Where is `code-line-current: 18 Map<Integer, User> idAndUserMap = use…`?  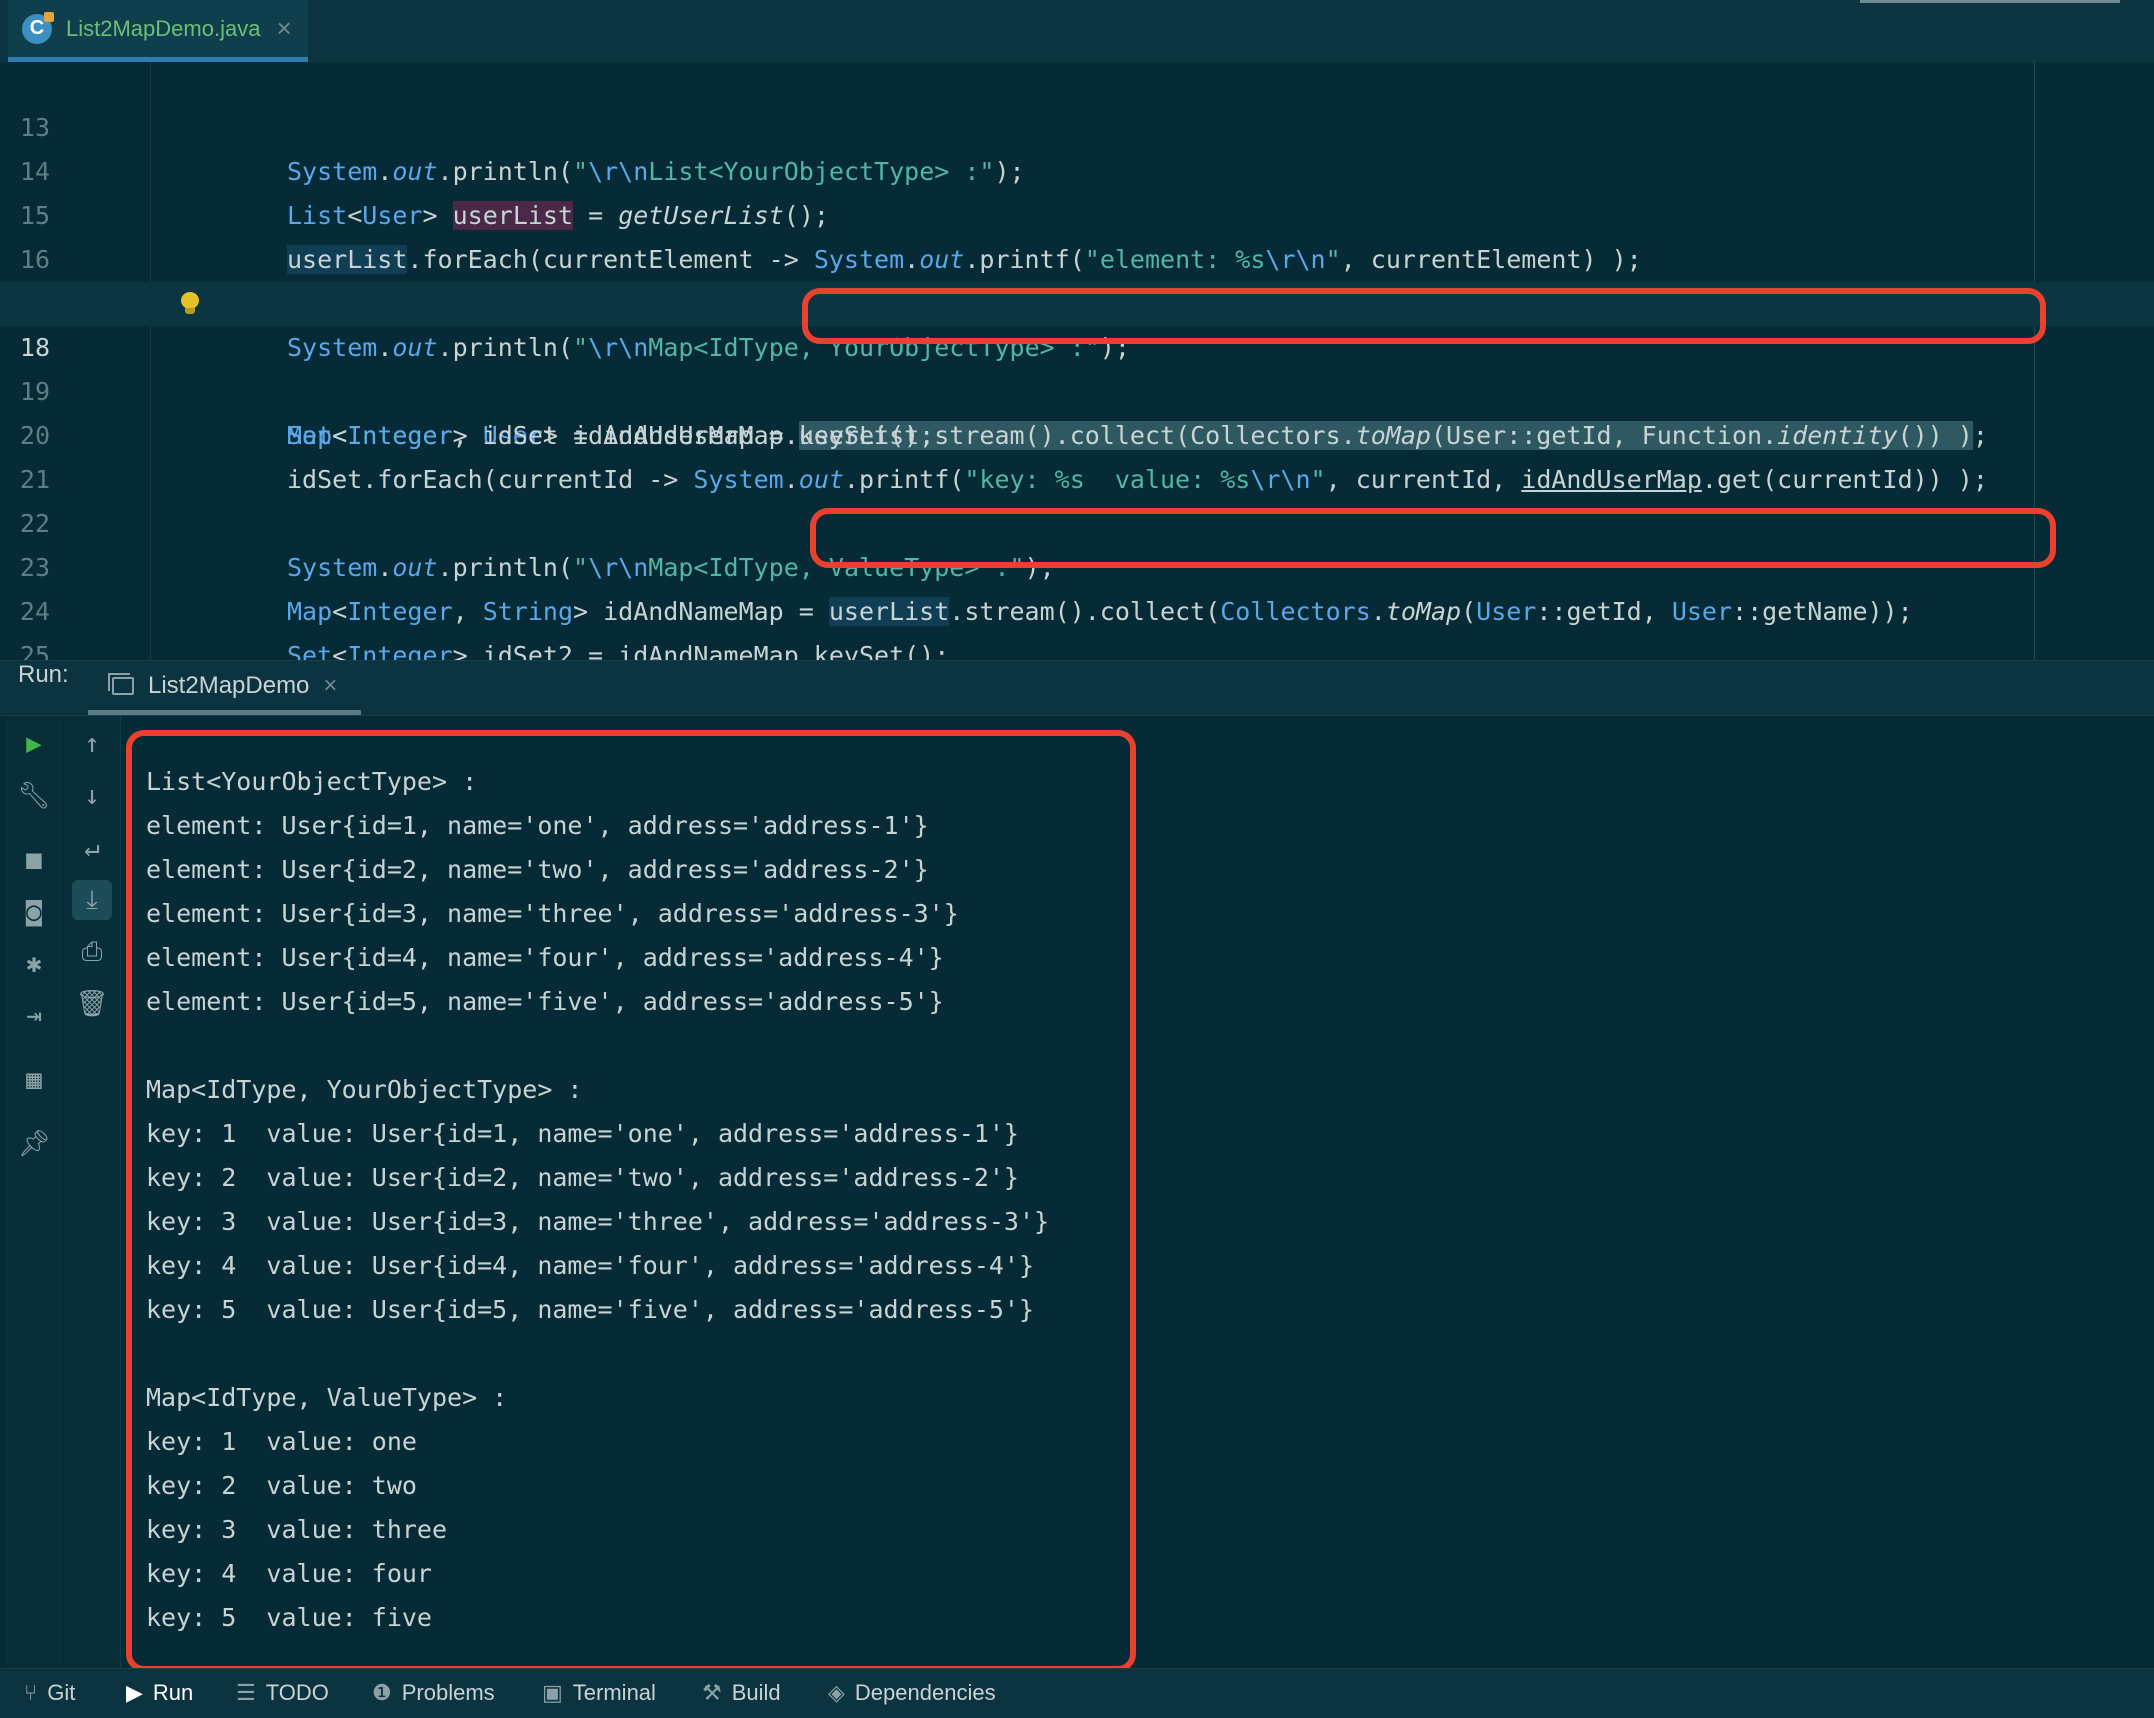
code-line-current: 18 Map<Integer, User> idAndUserMap = use… is located at coordinates (1077, 366).